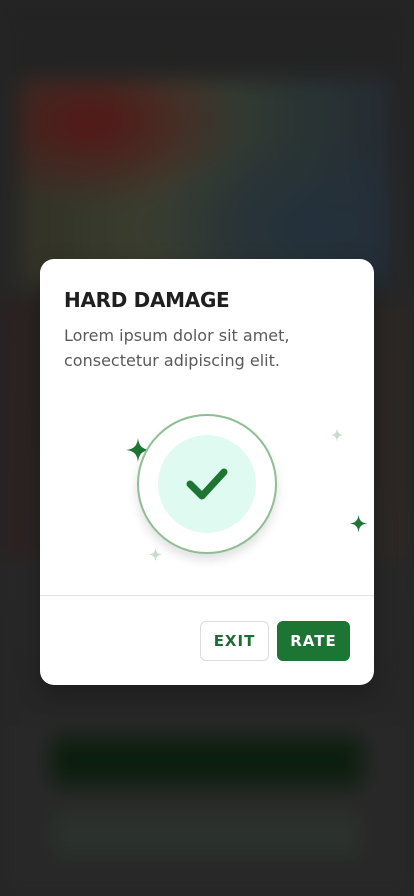 The width and height of the screenshot is (414, 896). I want to click on success-illustration, so click(224, 489).